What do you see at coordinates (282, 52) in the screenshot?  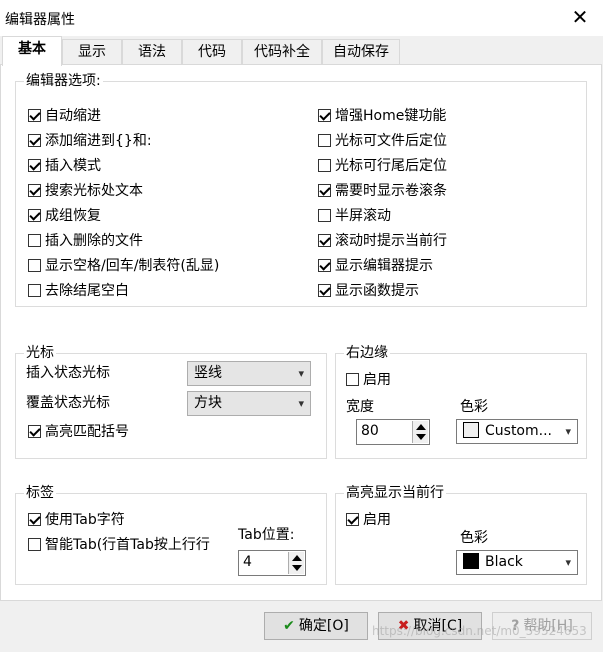 I see `tab-code-completion: 代码补全` at bounding box center [282, 52].